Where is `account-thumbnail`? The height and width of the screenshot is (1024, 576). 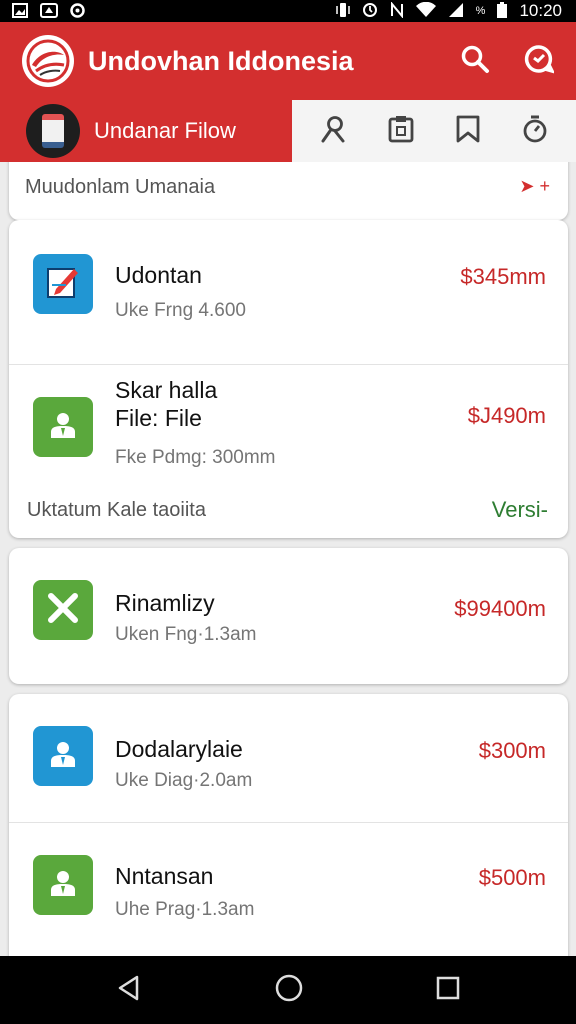 account-thumbnail is located at coordinates (53, 131).